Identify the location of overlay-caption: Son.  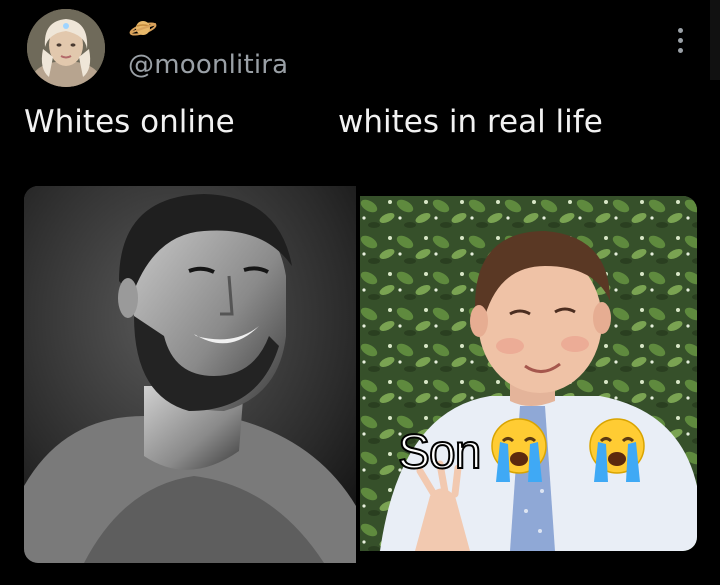
(439, 452).